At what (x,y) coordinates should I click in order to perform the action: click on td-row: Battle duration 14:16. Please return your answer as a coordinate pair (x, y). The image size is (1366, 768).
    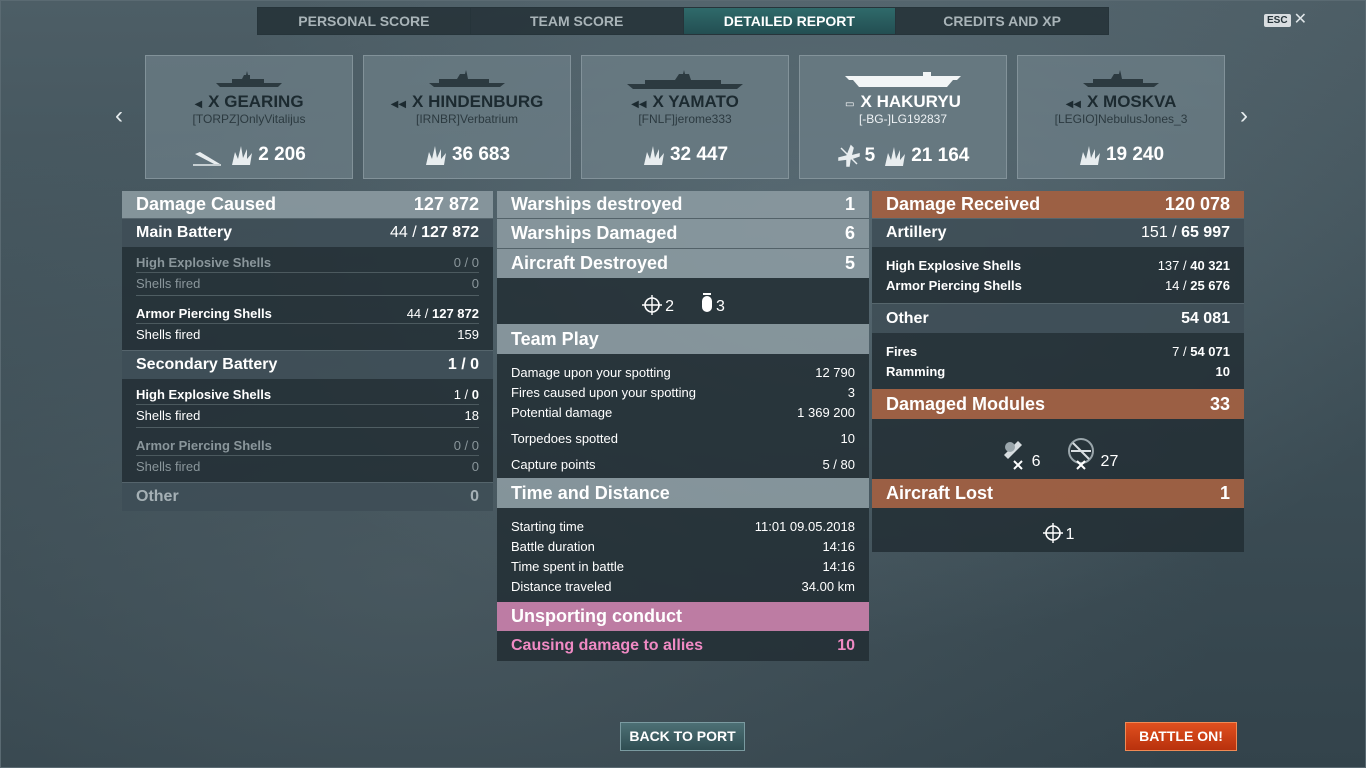
    Looking at the image, I should click on (683, 546).